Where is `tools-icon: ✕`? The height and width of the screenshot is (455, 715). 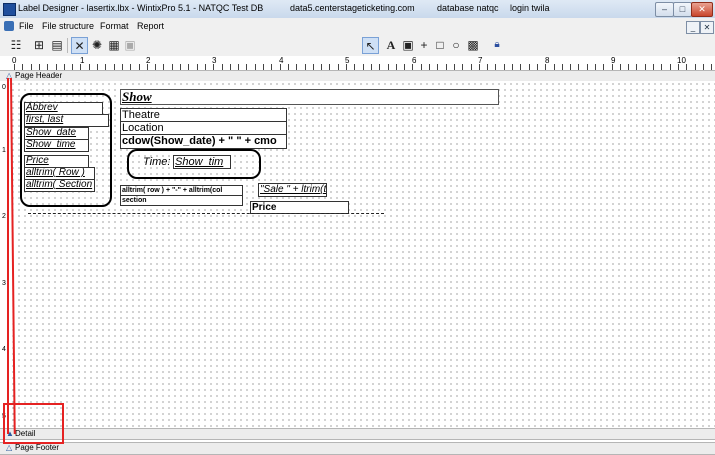 tools-icon: ✕ is located at coordinates (79, 45).